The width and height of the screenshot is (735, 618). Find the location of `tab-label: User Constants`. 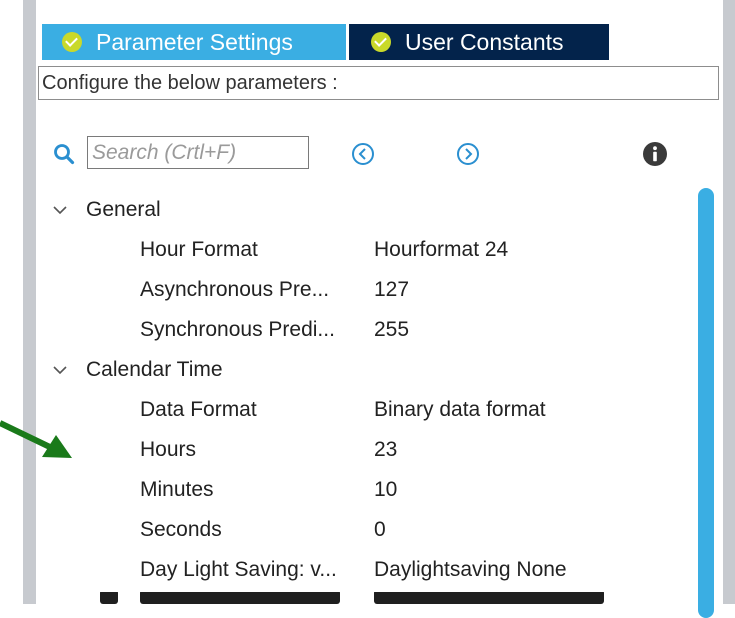

tab-label: User Constants is located at coordinates (484, 41).